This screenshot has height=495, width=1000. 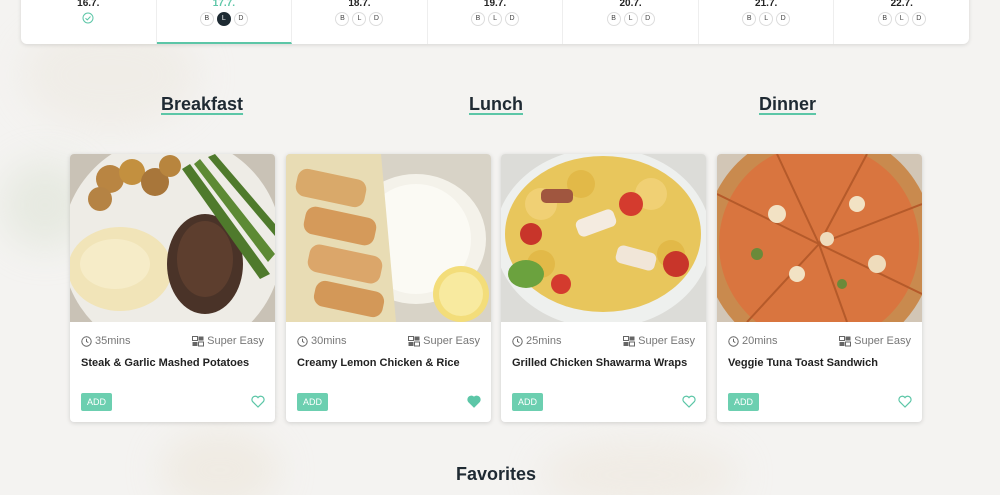 I want to click on lunch-heading: Lunch, so click(x=496, y=104).